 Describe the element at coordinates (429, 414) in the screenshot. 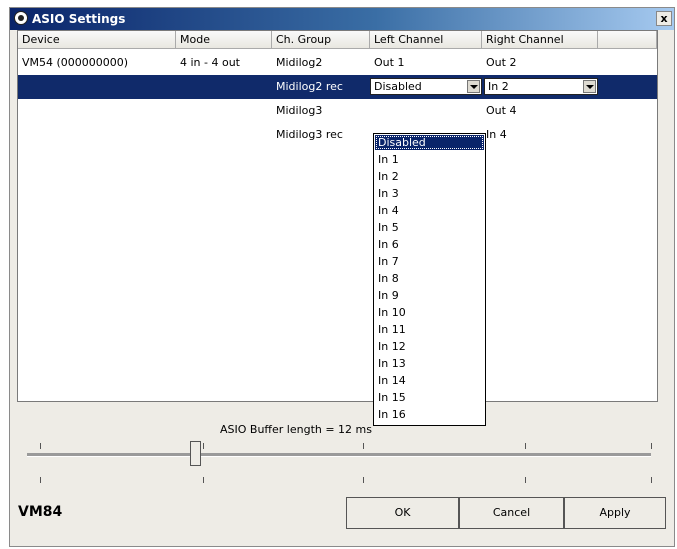

I see `dropdown-option: In 16` at that location.